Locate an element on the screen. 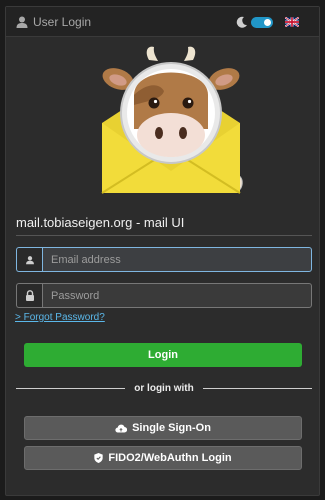 This screenshot has height=500, width=325. mailcow-logo is located at coordinates (172, 120).